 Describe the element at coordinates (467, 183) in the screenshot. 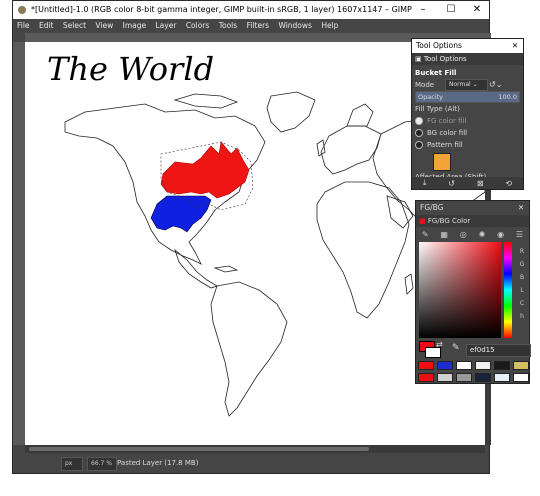

I see `tool-options-footer: ⤓ ↺ ⊠ ⟲` at that location.